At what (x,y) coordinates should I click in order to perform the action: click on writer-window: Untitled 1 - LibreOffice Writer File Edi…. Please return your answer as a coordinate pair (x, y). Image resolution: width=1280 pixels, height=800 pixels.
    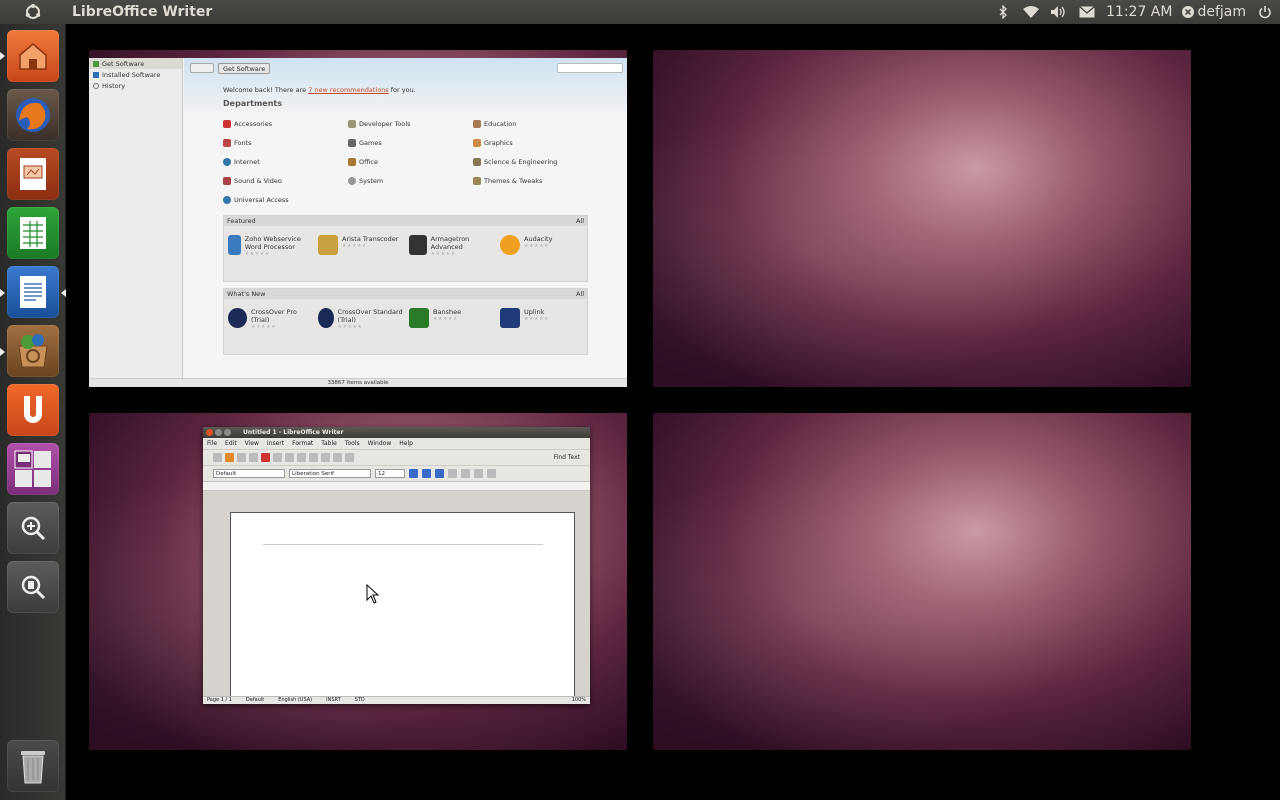
    Looking at the image, I should click on (396, 565).